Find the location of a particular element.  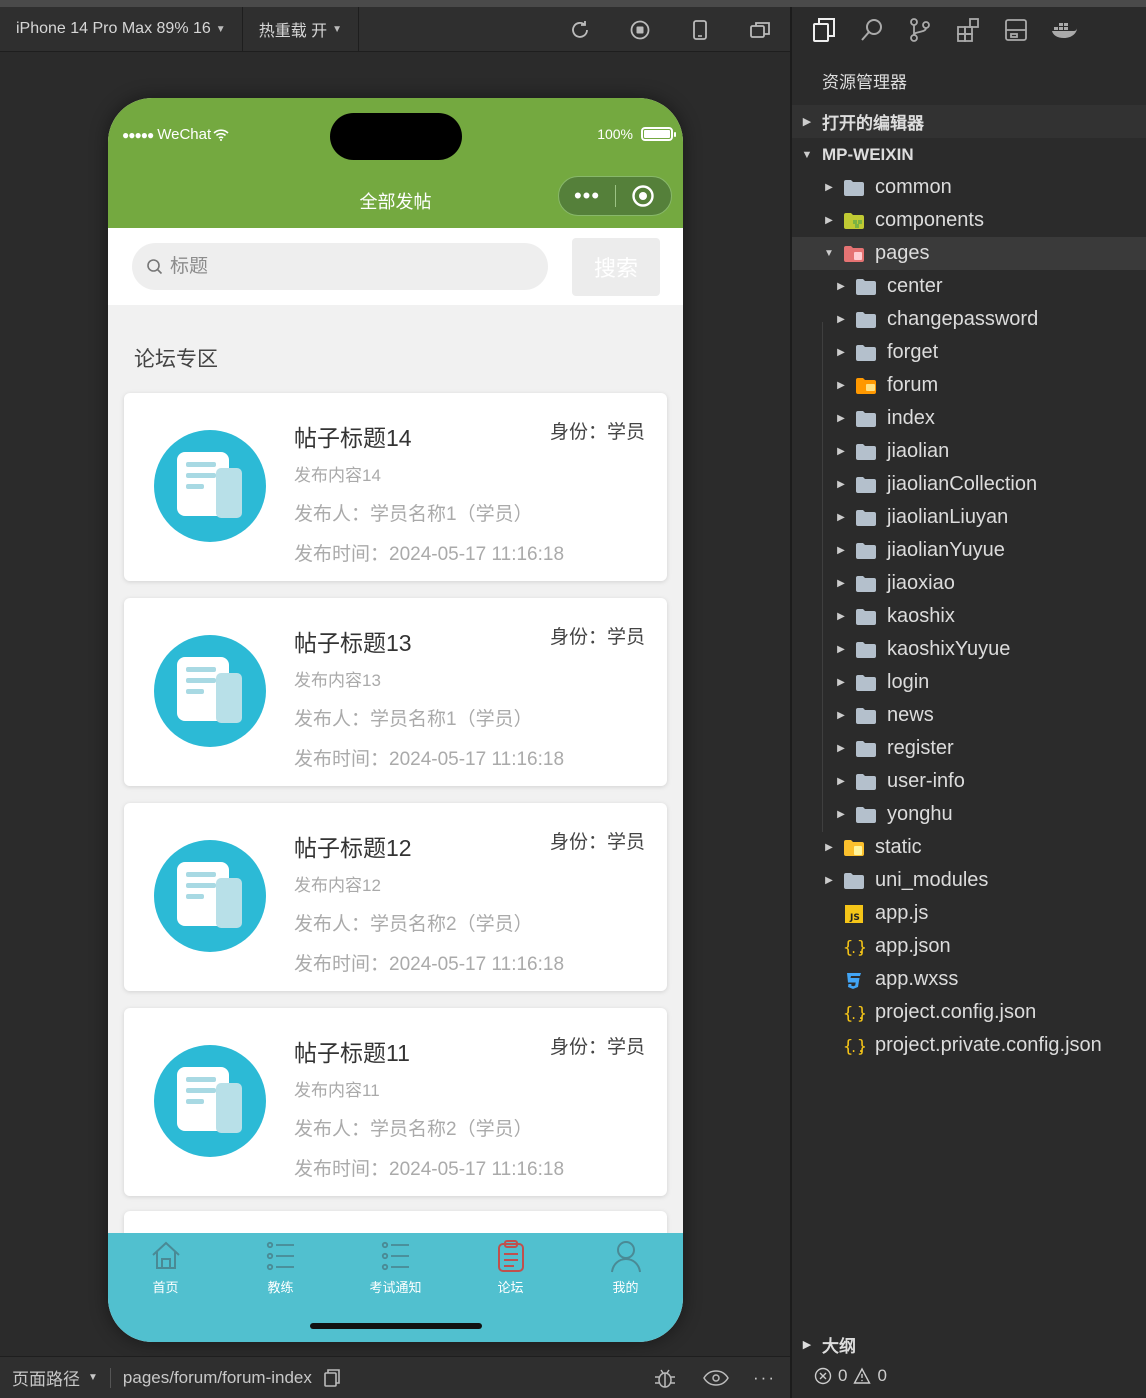

tree-item: app.wxss is located at coordinates (969, 979).